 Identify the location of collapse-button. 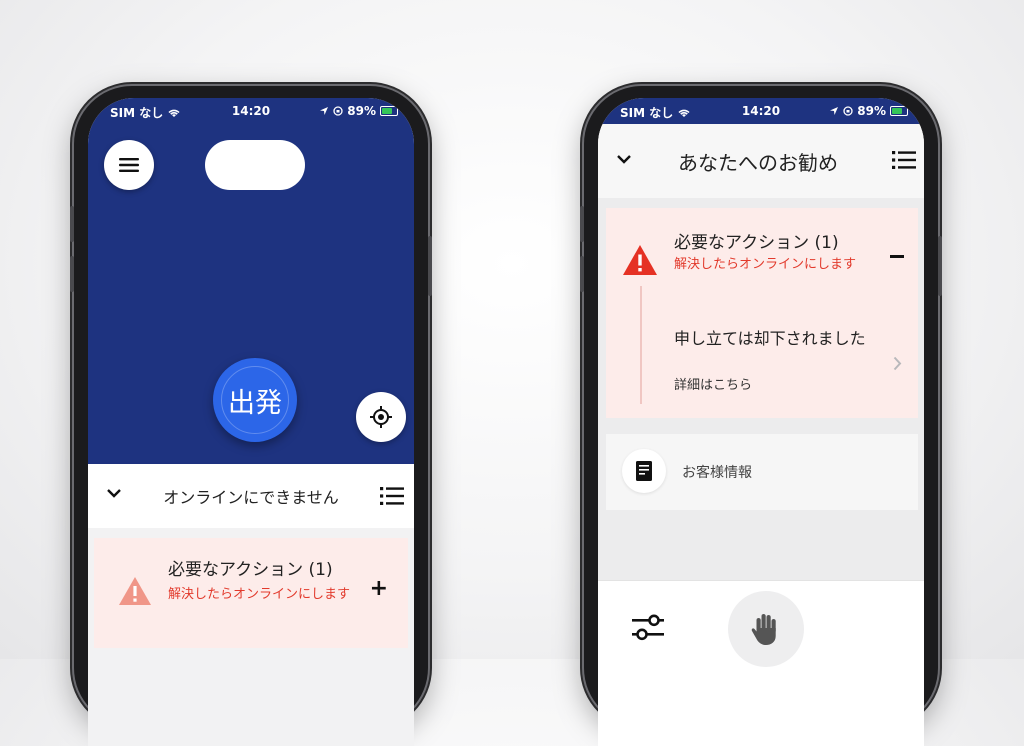
(897, 256).